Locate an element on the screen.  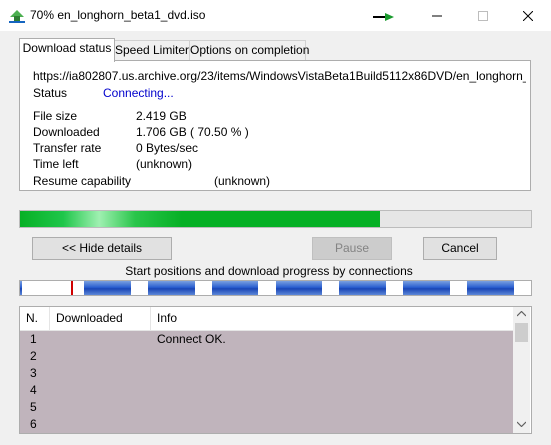
downloaded-value: 1.706 GB ( 70.50 % ) is located at coordinates (192, 132).